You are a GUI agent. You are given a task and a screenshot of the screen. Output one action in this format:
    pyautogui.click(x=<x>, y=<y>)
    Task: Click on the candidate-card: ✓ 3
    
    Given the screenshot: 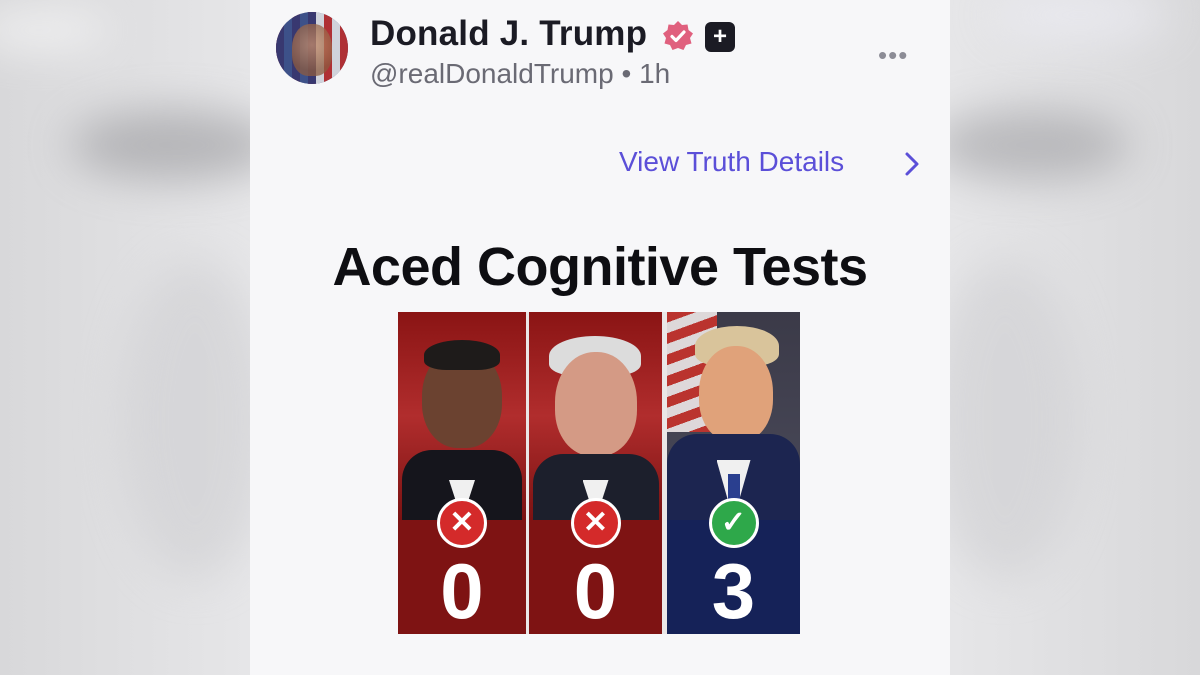 What is the action you would take?
    pyautogui.click(x=733, y=473)
    